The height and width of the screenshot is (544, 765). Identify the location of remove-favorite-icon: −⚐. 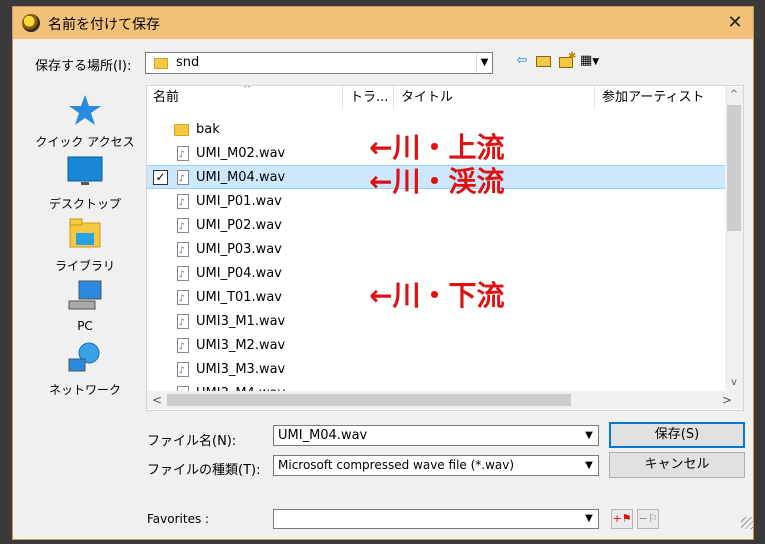
(648, 519).